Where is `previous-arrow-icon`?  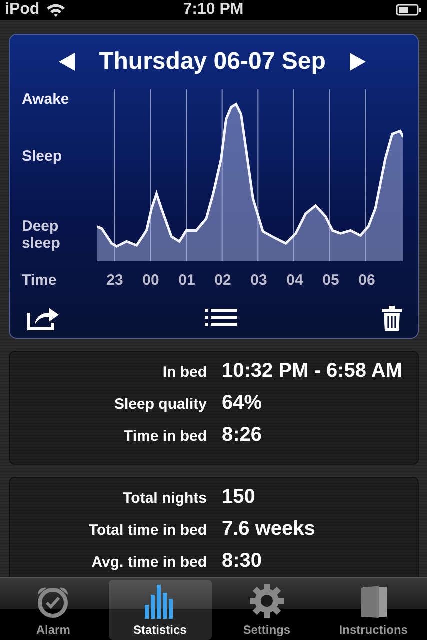 previous-arrow-icon is located at coordinates (67, 62).